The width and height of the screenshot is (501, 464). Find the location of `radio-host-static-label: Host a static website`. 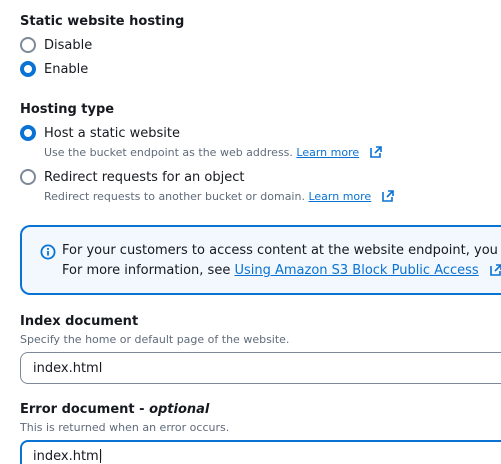

radio-host-static-label: Host a static website is located at coordinates (112, 133).